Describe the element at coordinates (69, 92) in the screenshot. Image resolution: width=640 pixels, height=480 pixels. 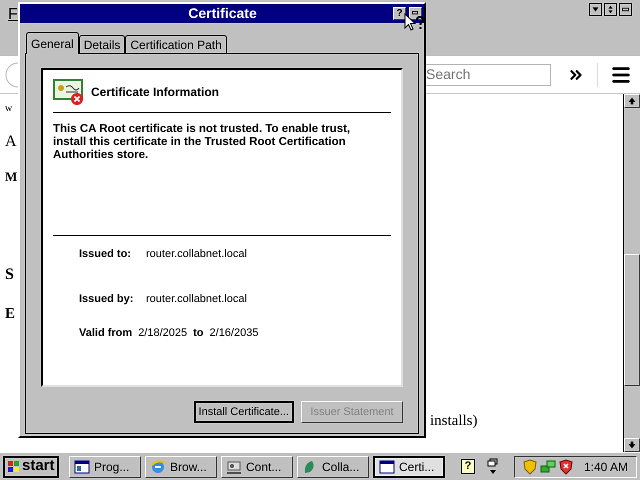
I see `certificate-error-icon` at that location.